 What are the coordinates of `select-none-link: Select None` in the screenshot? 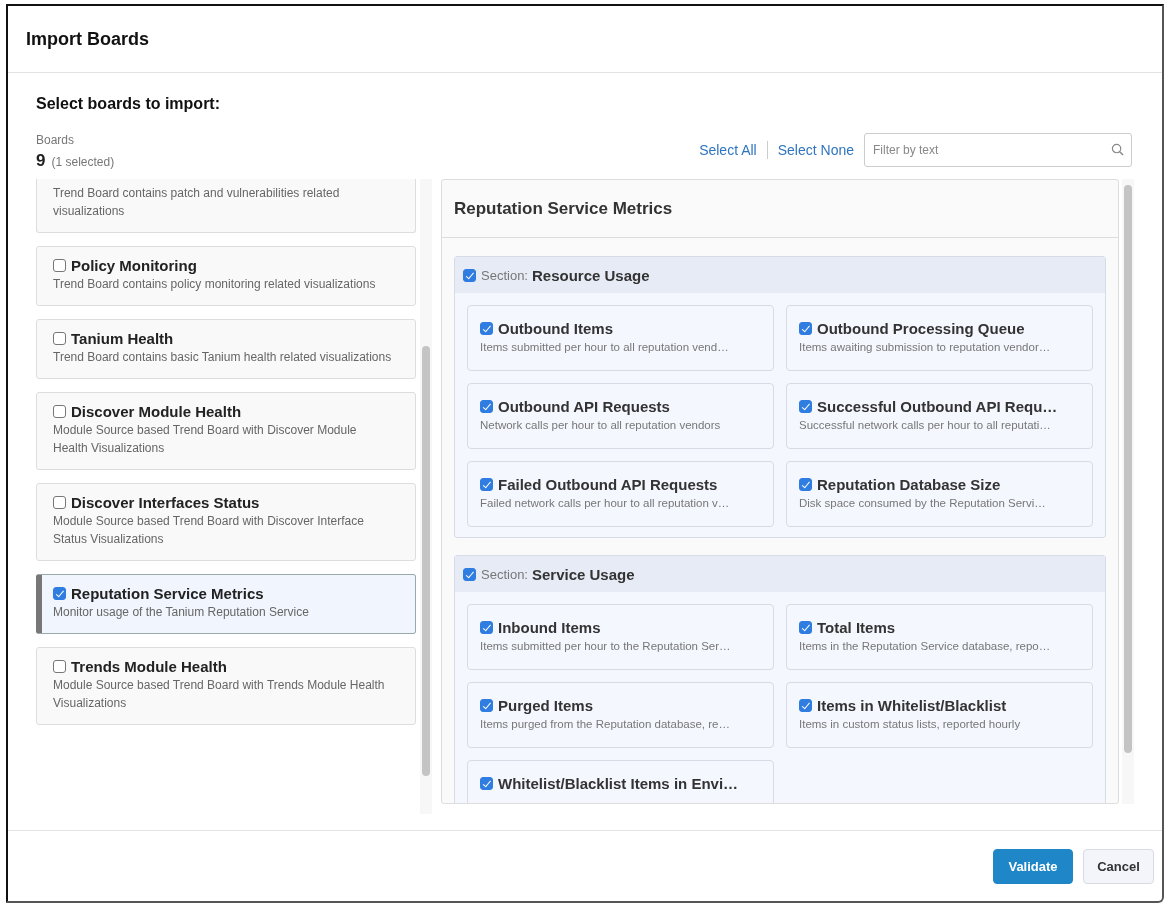 It's located at (815, 150).